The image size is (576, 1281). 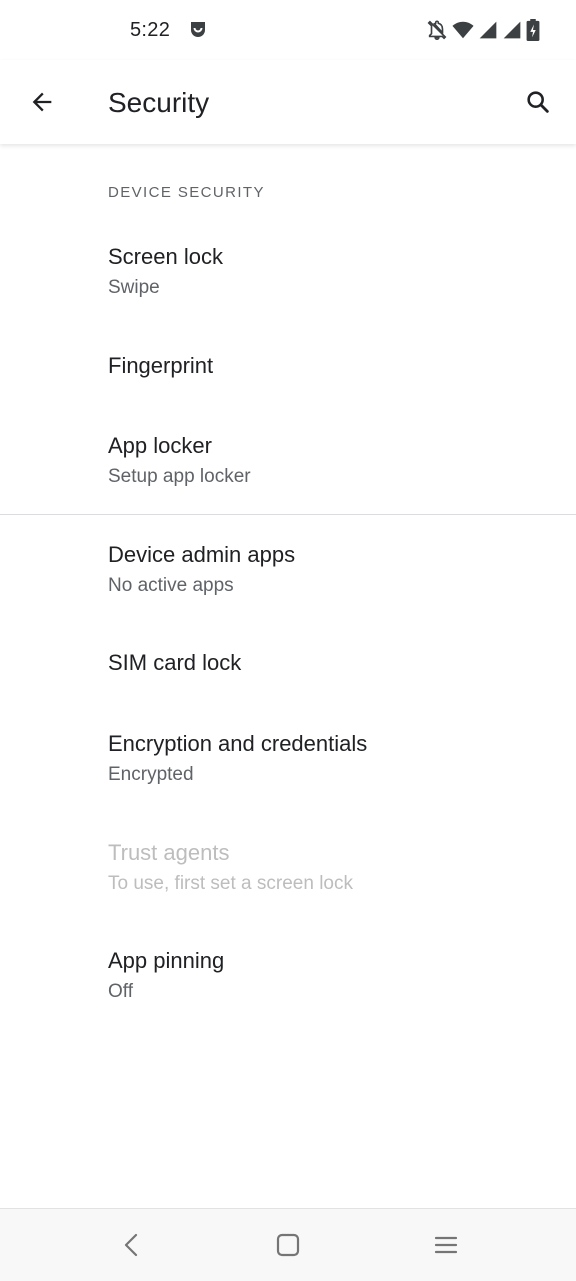 I want to click on pref-title: Encryption and credentials, so click(x=238, y=743).